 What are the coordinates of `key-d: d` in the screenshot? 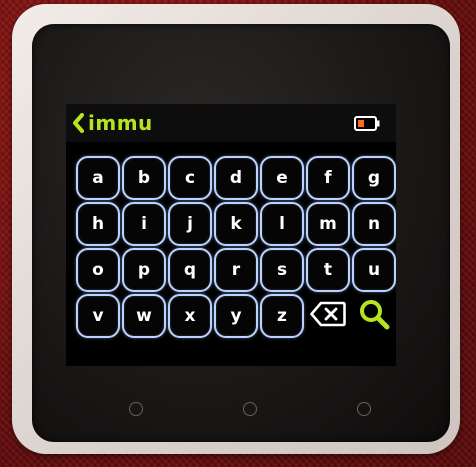 It's located at (236, 178).